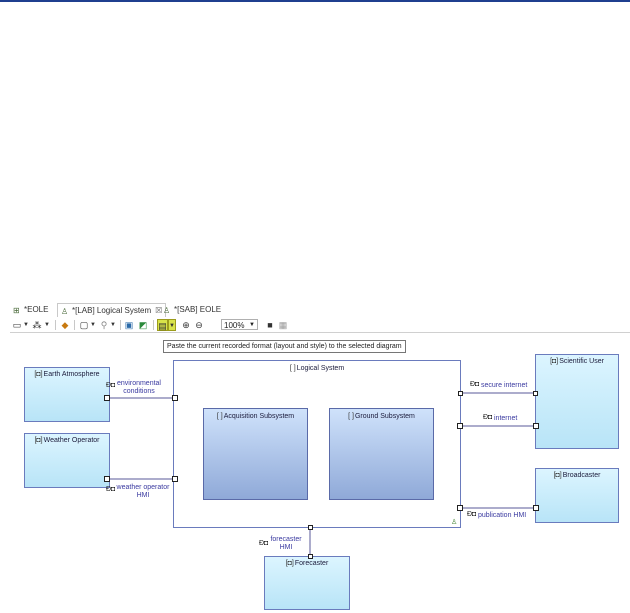  Describe the element at coordinates (139, 391) in the screenshot. I see `exchange-label-line: conditions` at that location.